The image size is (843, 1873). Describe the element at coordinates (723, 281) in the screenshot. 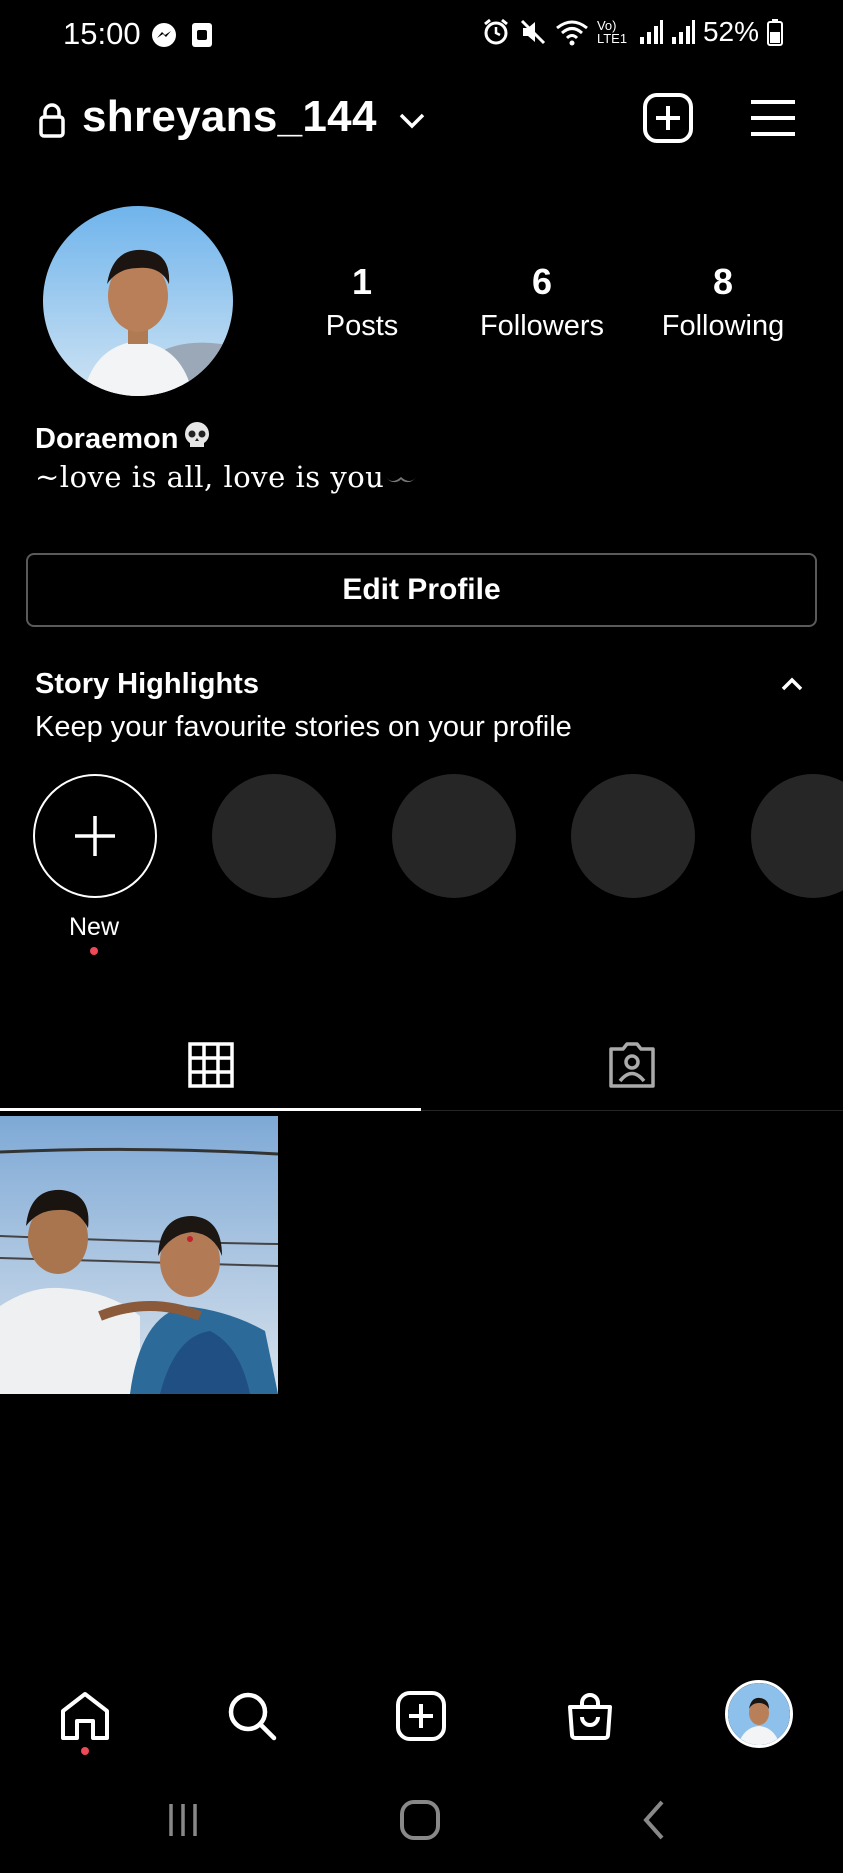

I see `following-count: 8` at that location.